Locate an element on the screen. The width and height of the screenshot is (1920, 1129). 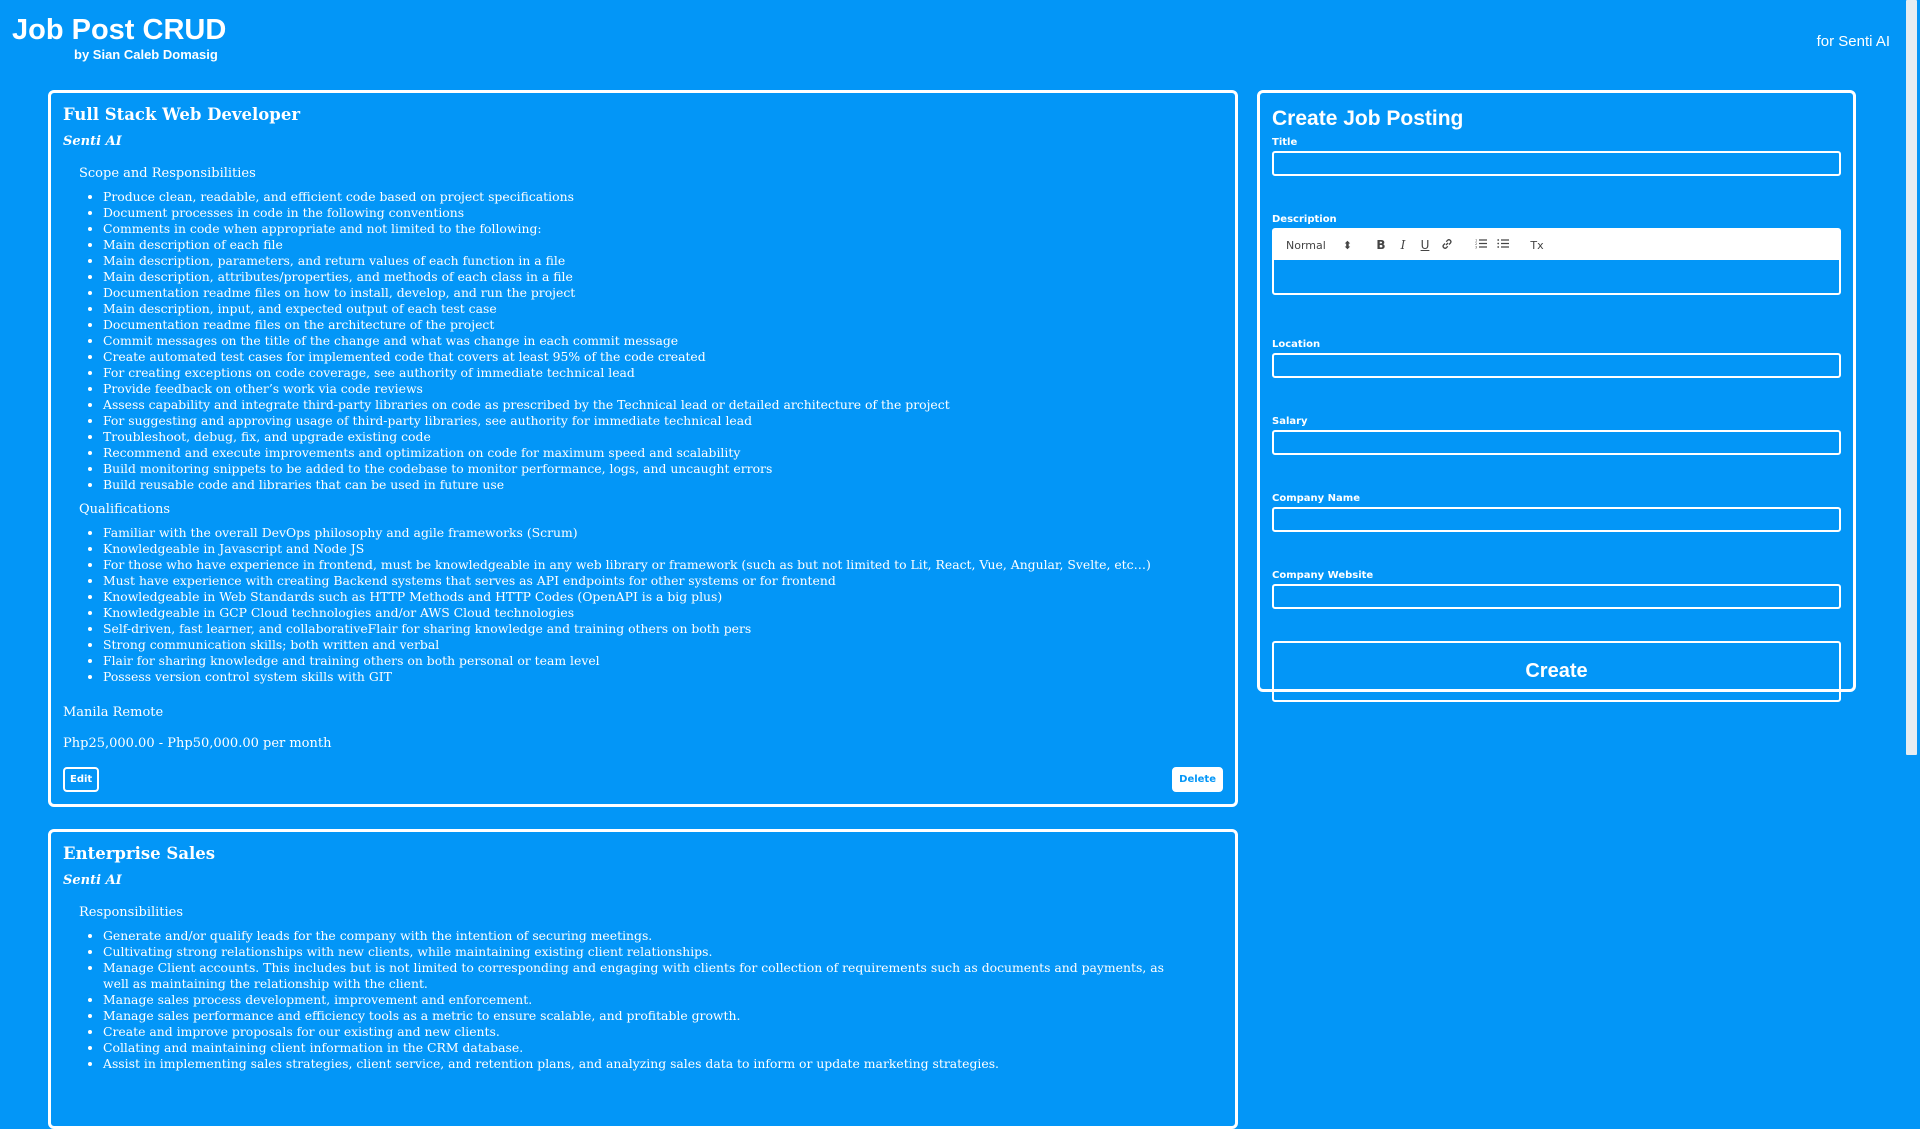
svg-text: 3 is located at coordinates (1476, 248).